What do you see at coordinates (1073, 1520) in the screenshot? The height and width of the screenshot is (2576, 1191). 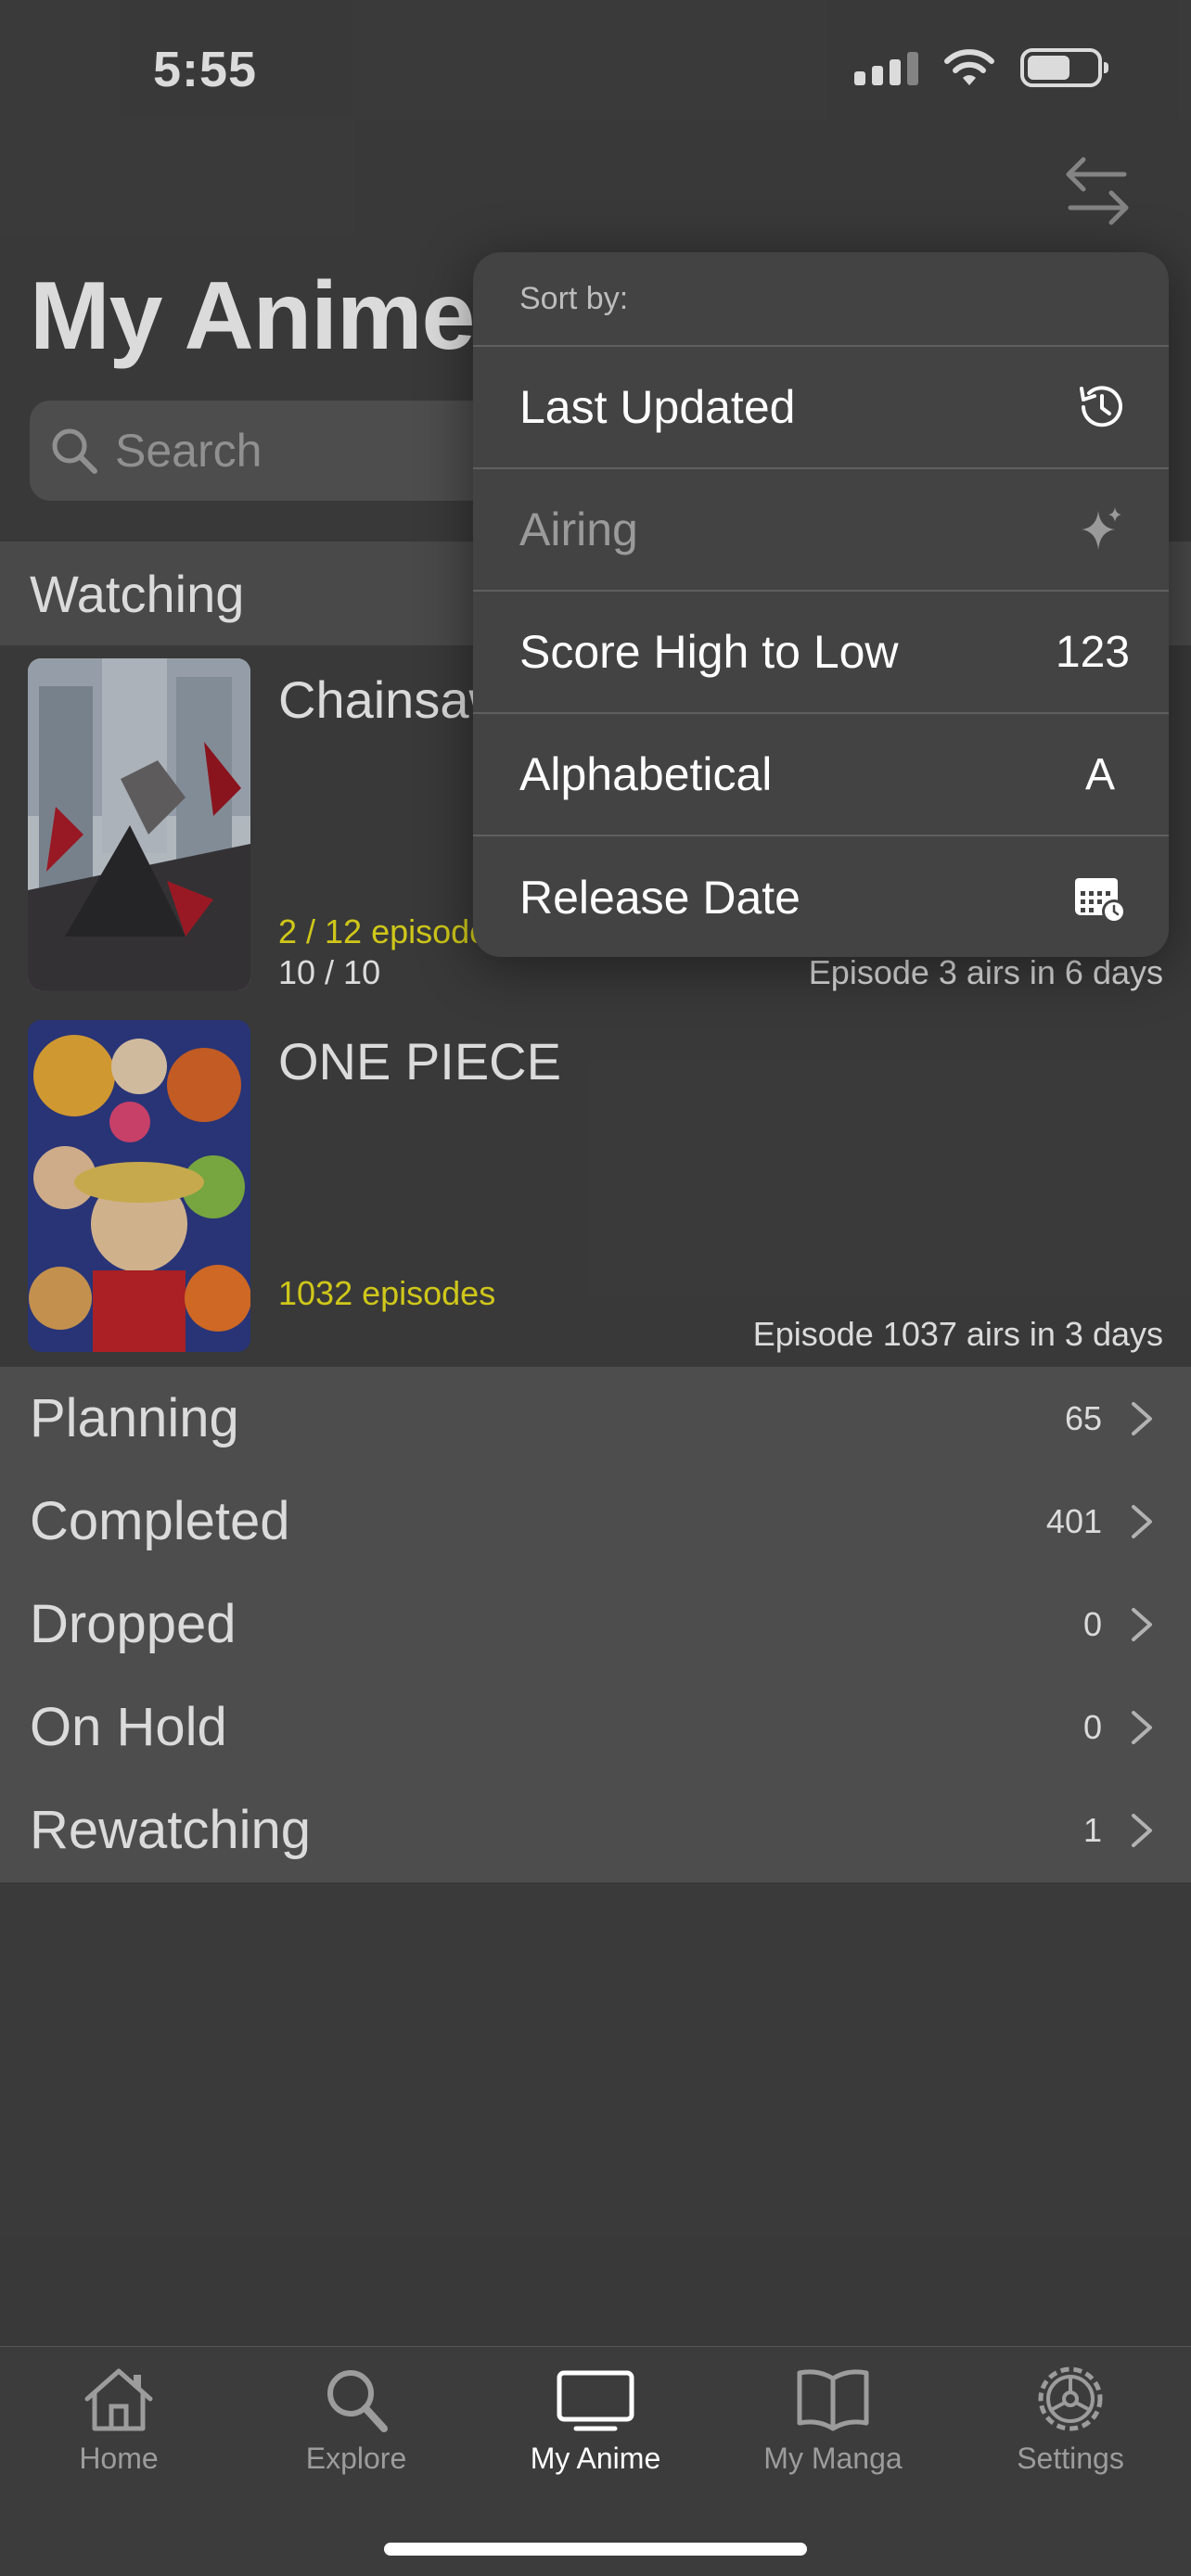 I see `list-count: 401` at bounding box center [1073, 1520].